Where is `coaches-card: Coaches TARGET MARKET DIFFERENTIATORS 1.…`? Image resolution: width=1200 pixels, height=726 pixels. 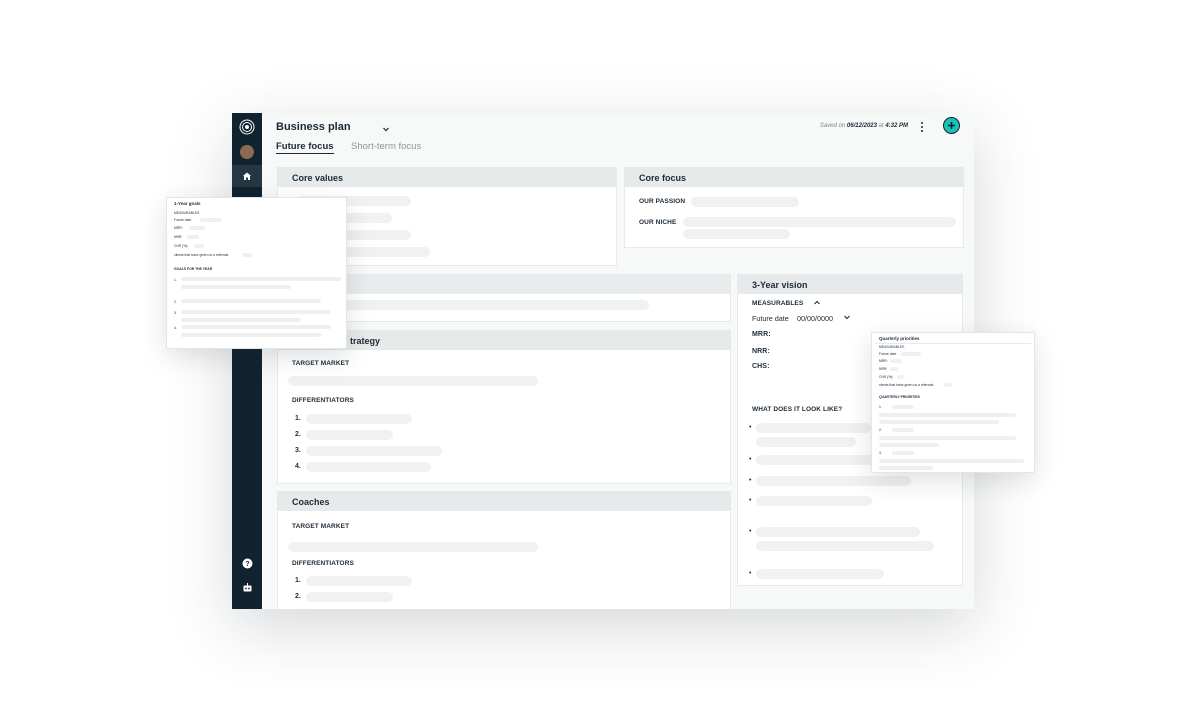
coaches-card: Coaches TARGET MARKET DIFFERENTIATORS 1.… is located at coordinates (504, 550).